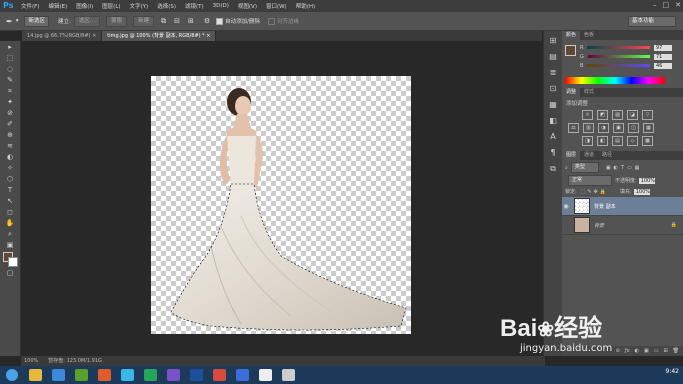  What do you see at coordinates (589, 155) in the screenshot?
I see `tab-channels: 通道` at bounding box center [589, 155].